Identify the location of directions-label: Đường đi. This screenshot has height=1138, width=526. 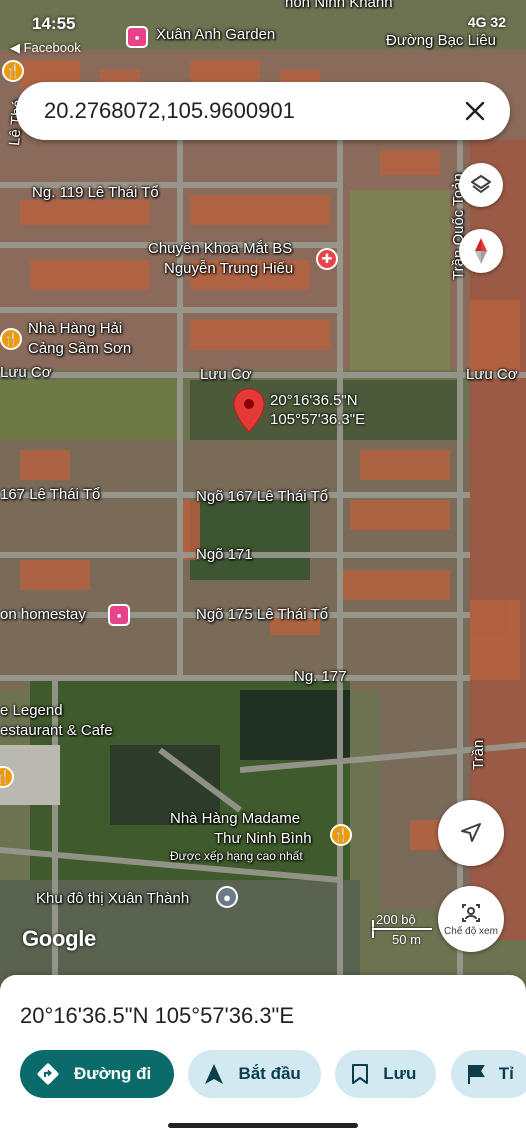
(113, 1073).